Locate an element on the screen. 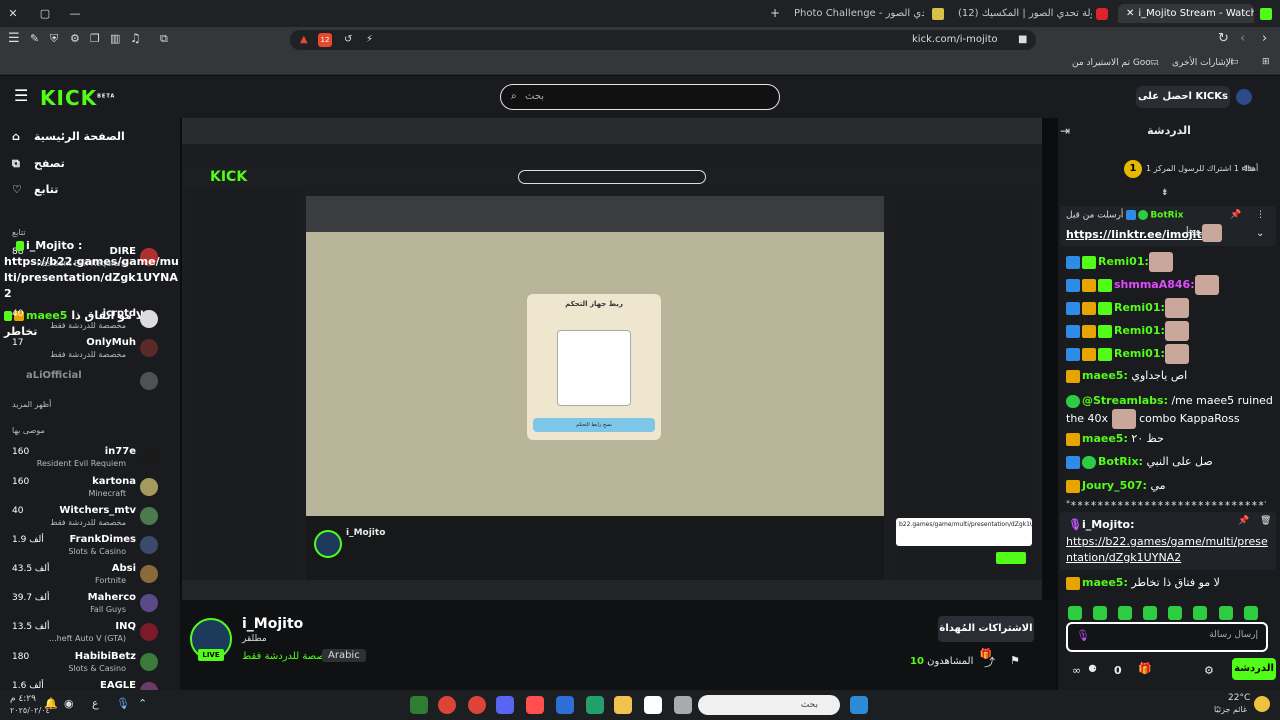  music-icon: ♫ is located at coordinates (135, 38).